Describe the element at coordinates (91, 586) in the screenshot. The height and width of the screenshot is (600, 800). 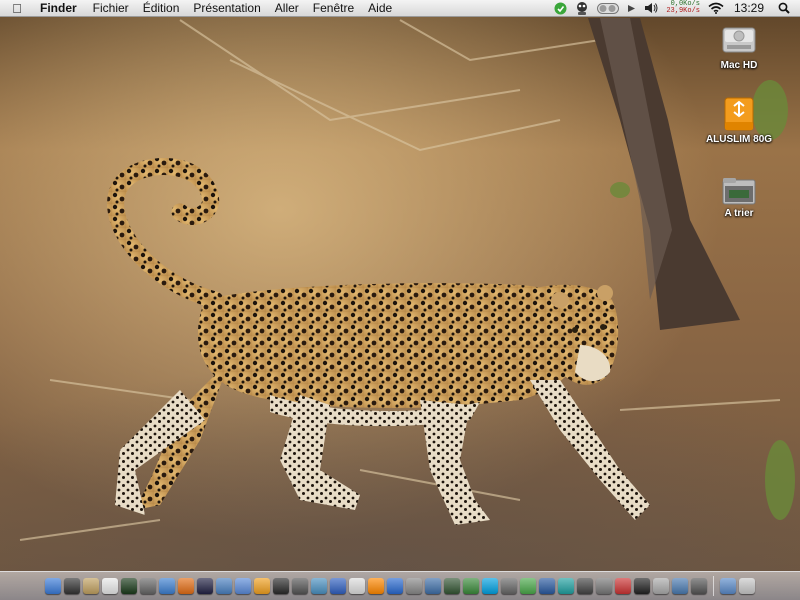
I see `preview-icon` at that location.